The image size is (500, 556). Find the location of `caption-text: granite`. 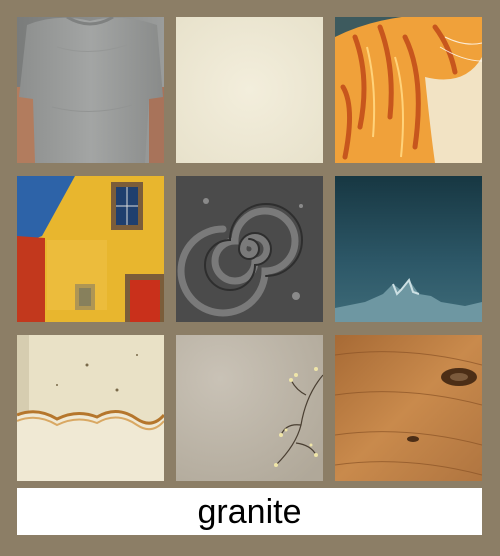

caption-text: granite is located at coordinates (249, 511).